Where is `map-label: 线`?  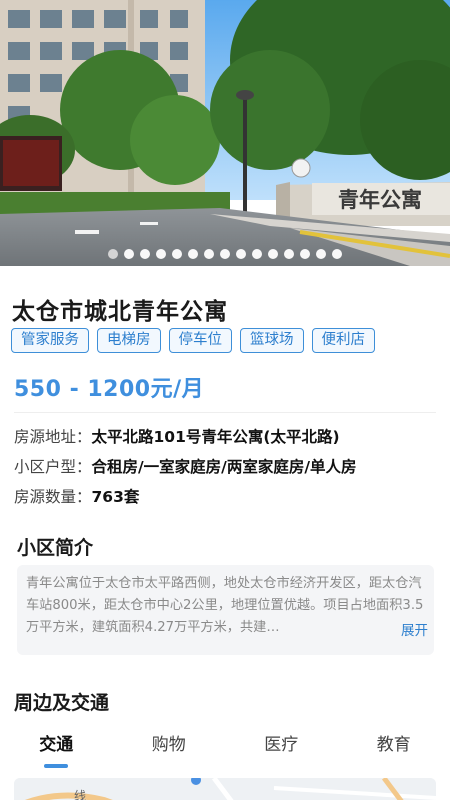
map-label: 线 is located at coordinates (80, 794).